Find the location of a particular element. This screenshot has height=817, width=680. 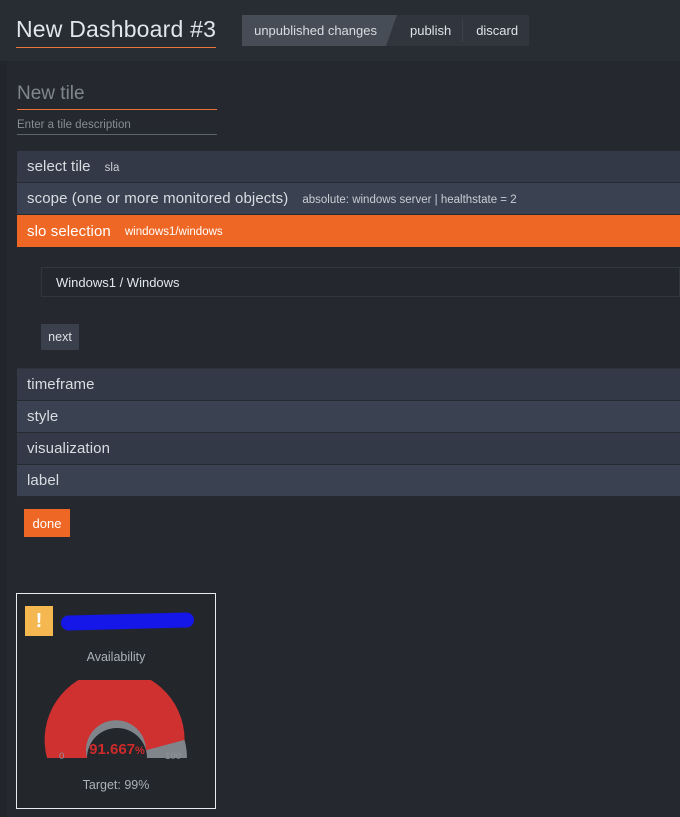

dashboard-tile-preview: ! Availability 0 100 91.667% Target: 99% is located at coordinates (116, 701).